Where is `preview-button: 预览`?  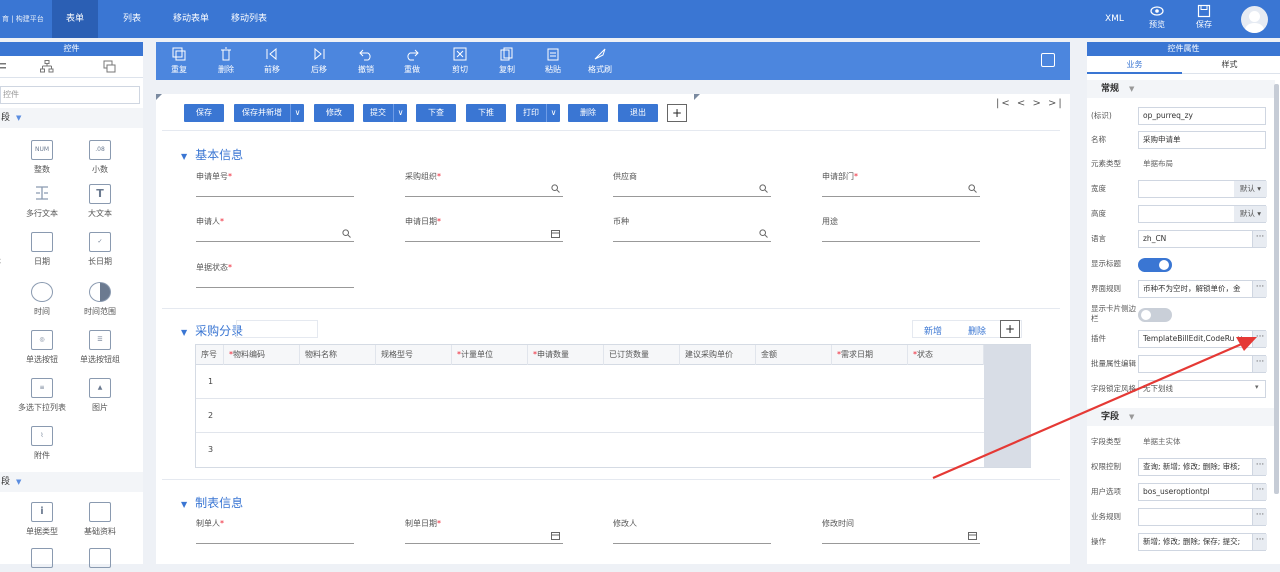 preview-button: 预览 is located at coordinates (1157, 17).